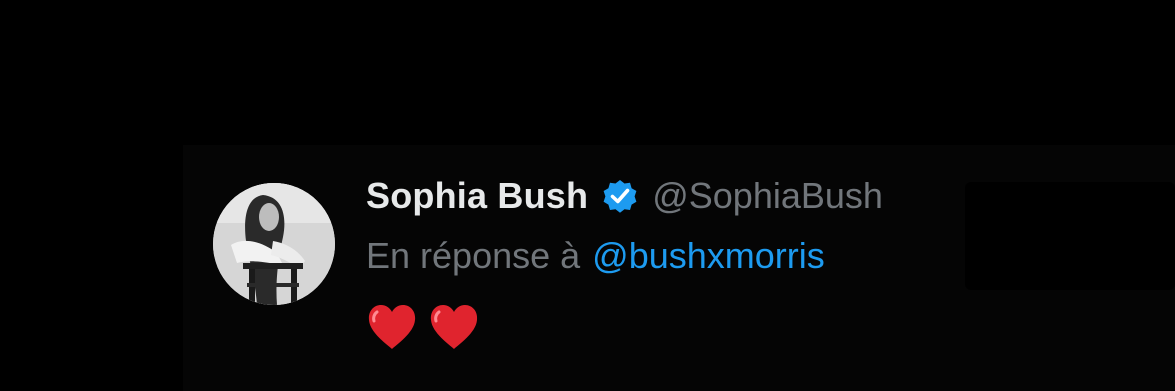 The image size is (1175, 391). I want to click on verified-badge-icon, so click(620, 196).